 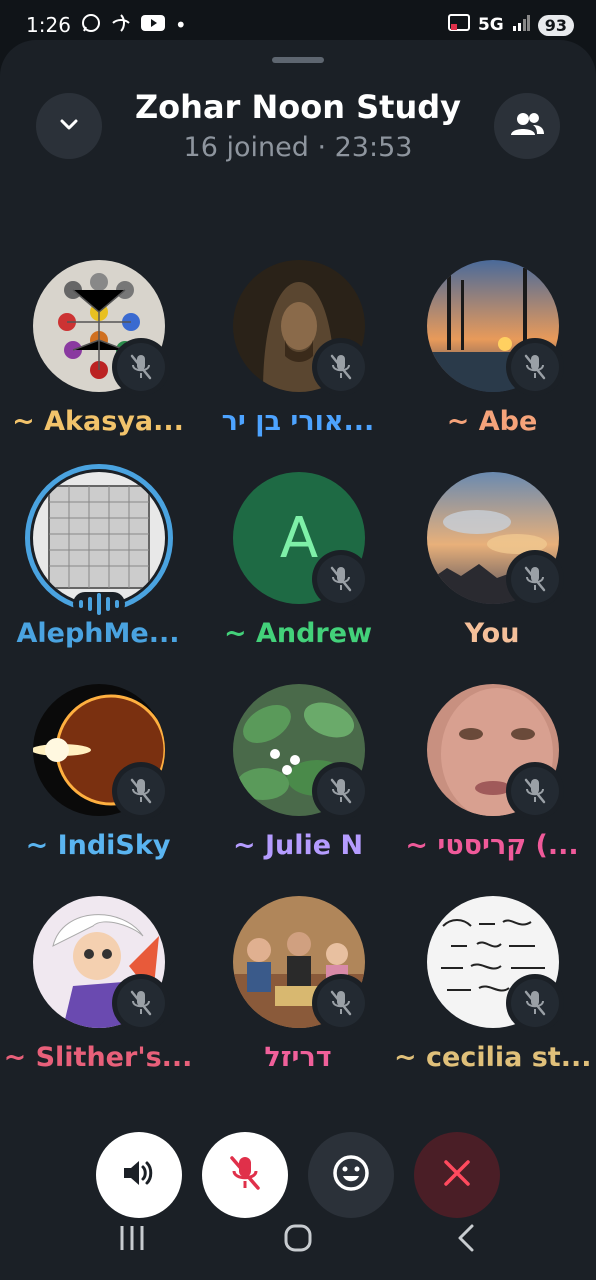 I want to click on participant-name: ~ Julie N, so click(x=298, y=845).